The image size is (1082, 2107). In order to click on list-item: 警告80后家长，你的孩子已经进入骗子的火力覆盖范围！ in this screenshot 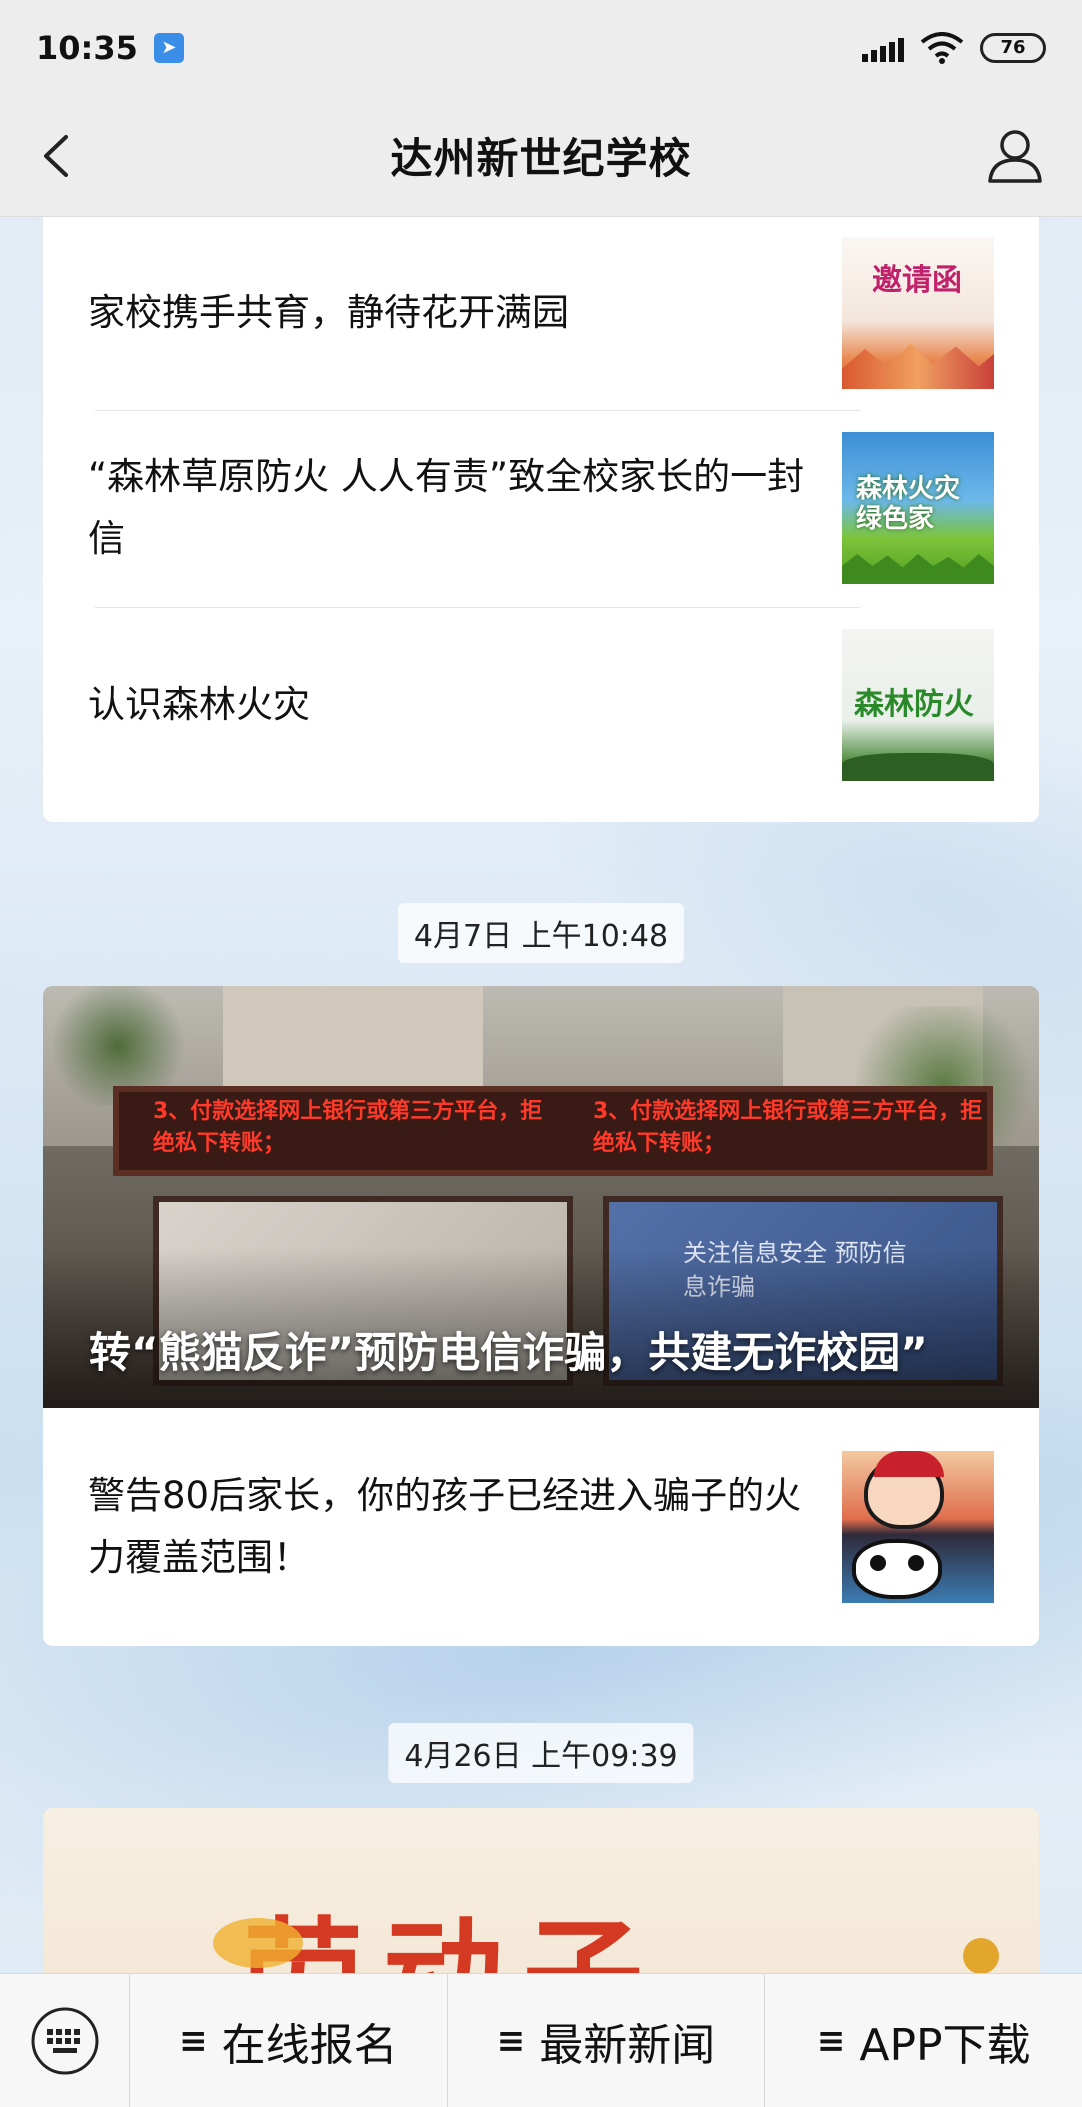, I will do `click(541, 1527)`.